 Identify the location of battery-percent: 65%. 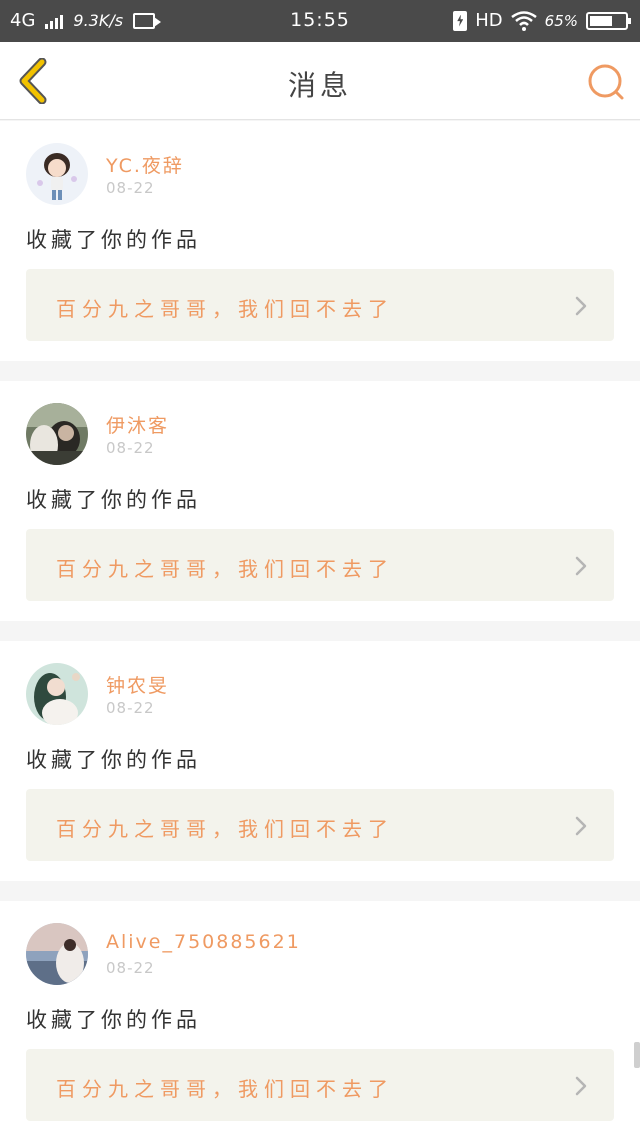
(561, 20).